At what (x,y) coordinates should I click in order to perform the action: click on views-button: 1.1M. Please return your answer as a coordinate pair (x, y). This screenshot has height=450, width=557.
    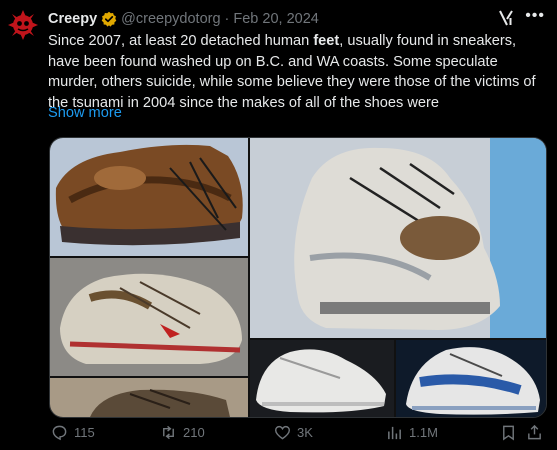
    Looking at the image, I should click on (412, 432).